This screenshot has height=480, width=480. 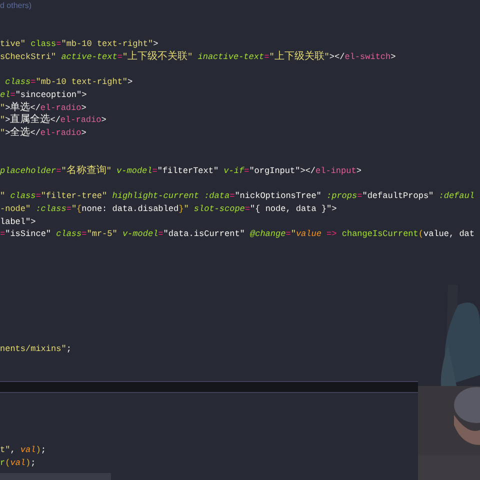 What do you see at coordinates (237, 196) in the screenshot?
I see `code-line: " class="filter-tree" highlight-current :data="nickOptionsTree" :props="defaultProps" :defaul` at bounding box center [237, 196].